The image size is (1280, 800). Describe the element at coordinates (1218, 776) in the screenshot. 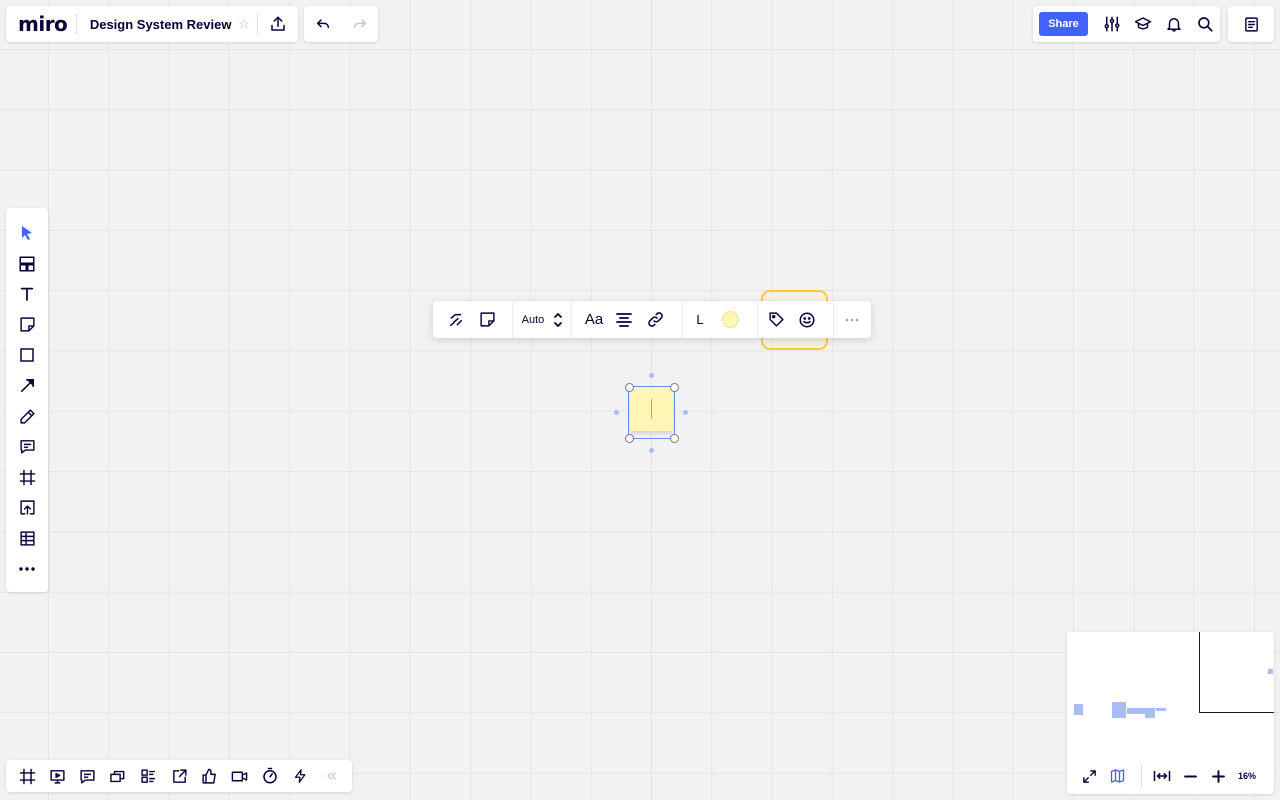

I see `zoom-in-icon` at that location.